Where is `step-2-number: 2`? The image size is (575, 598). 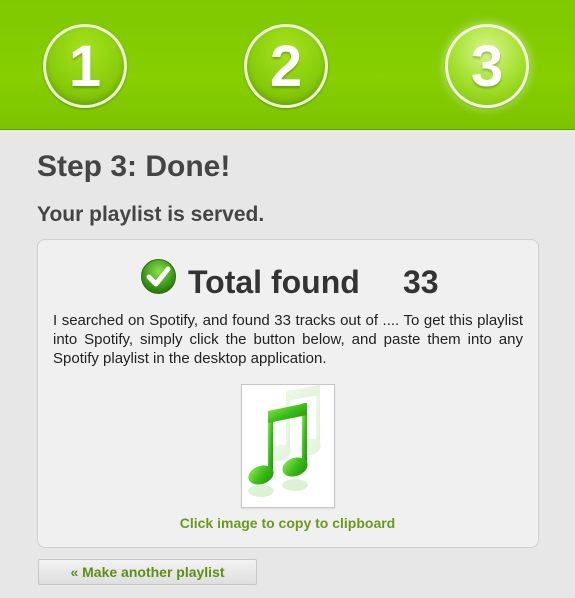 step-2-number: 2 is located at coordinates (286, 66).